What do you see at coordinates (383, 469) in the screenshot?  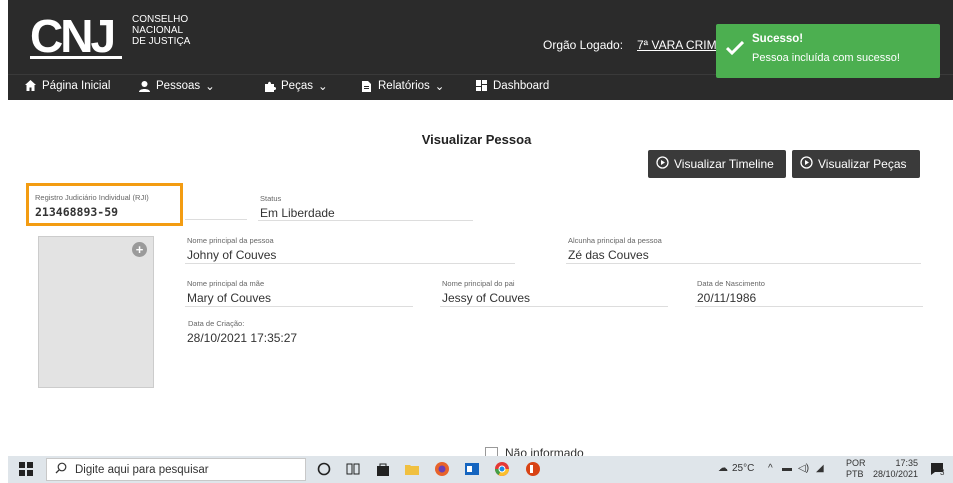 I see `store-icon` at bounding box center [383, 469].